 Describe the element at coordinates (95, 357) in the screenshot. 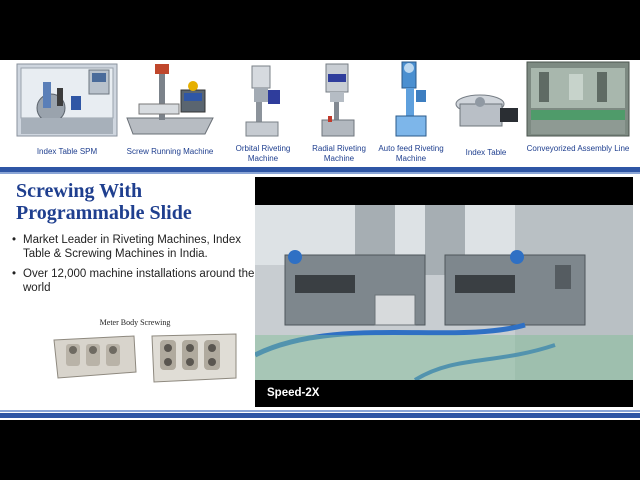

I see `meter-body-part-image` at that location.